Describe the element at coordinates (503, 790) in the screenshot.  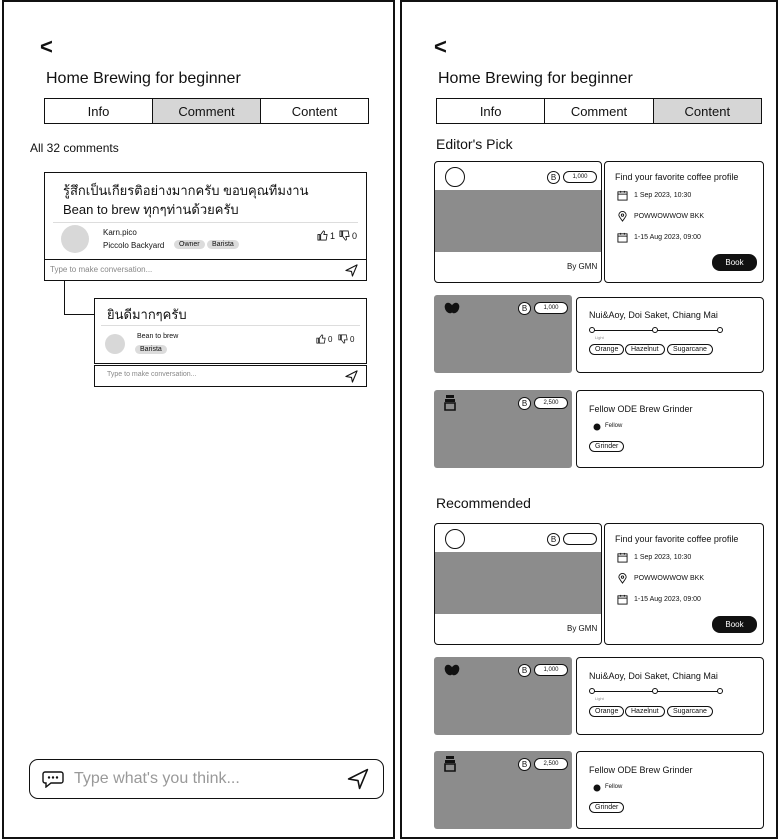
I see `grinder-image: B 2,500` at that location.